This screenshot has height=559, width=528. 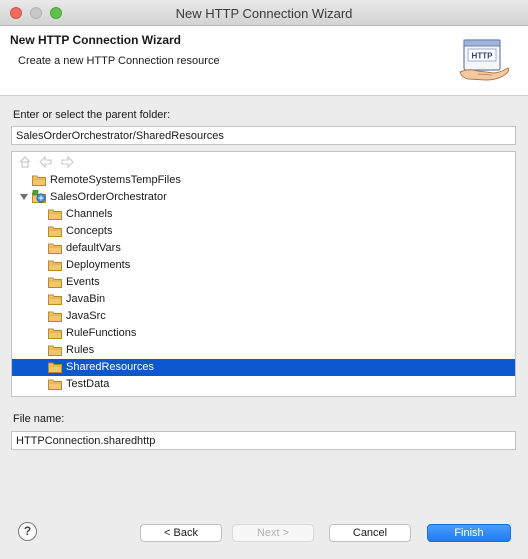 What do you see at coordinates (263, 367) in the screenshot?
I see `tree-item-sharedresources: SharedResources` at bounding box center [263, 367].